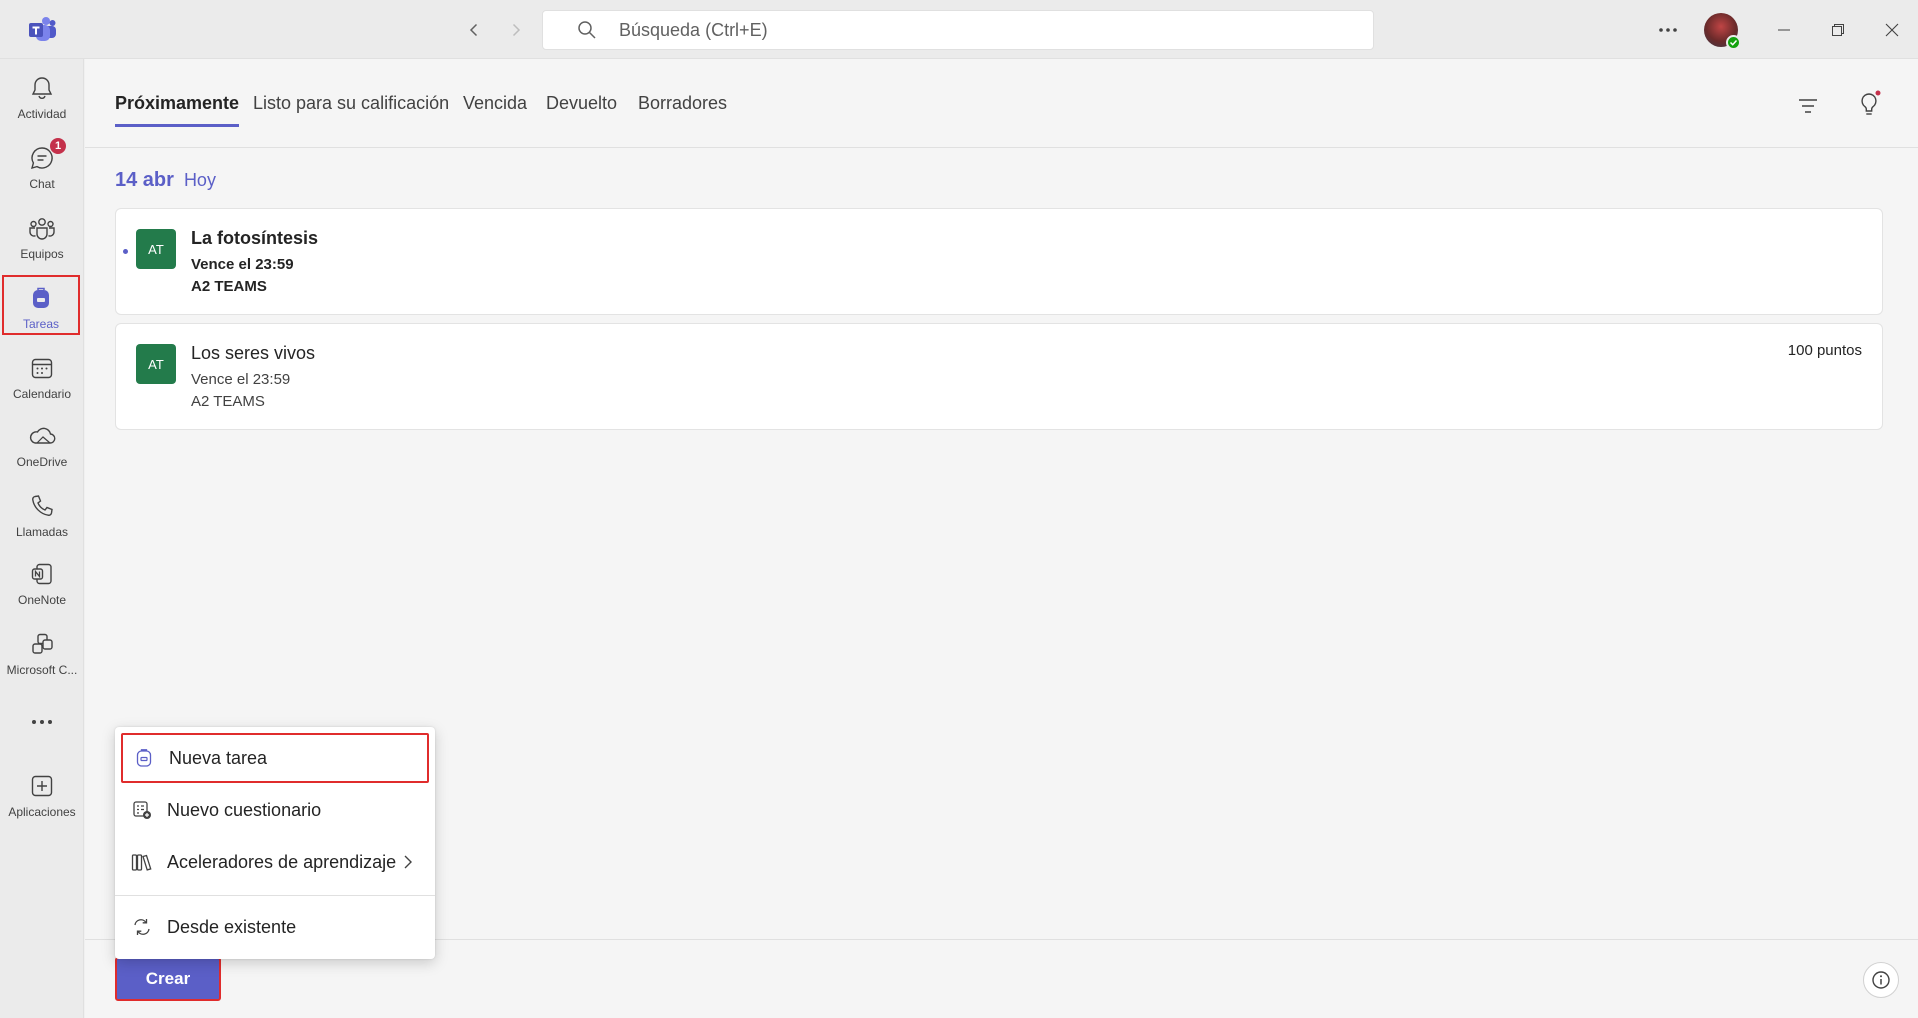  I want to click on rail-more-apps, so click(42, 719).